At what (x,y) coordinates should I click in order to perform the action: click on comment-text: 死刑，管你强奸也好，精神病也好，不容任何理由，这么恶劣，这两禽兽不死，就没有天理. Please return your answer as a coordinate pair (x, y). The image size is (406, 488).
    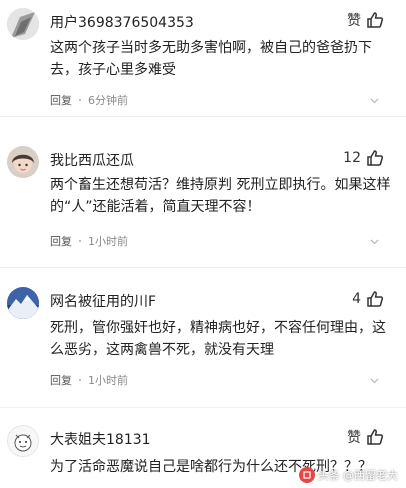
    Looking at the image, I should click on (218, 339).